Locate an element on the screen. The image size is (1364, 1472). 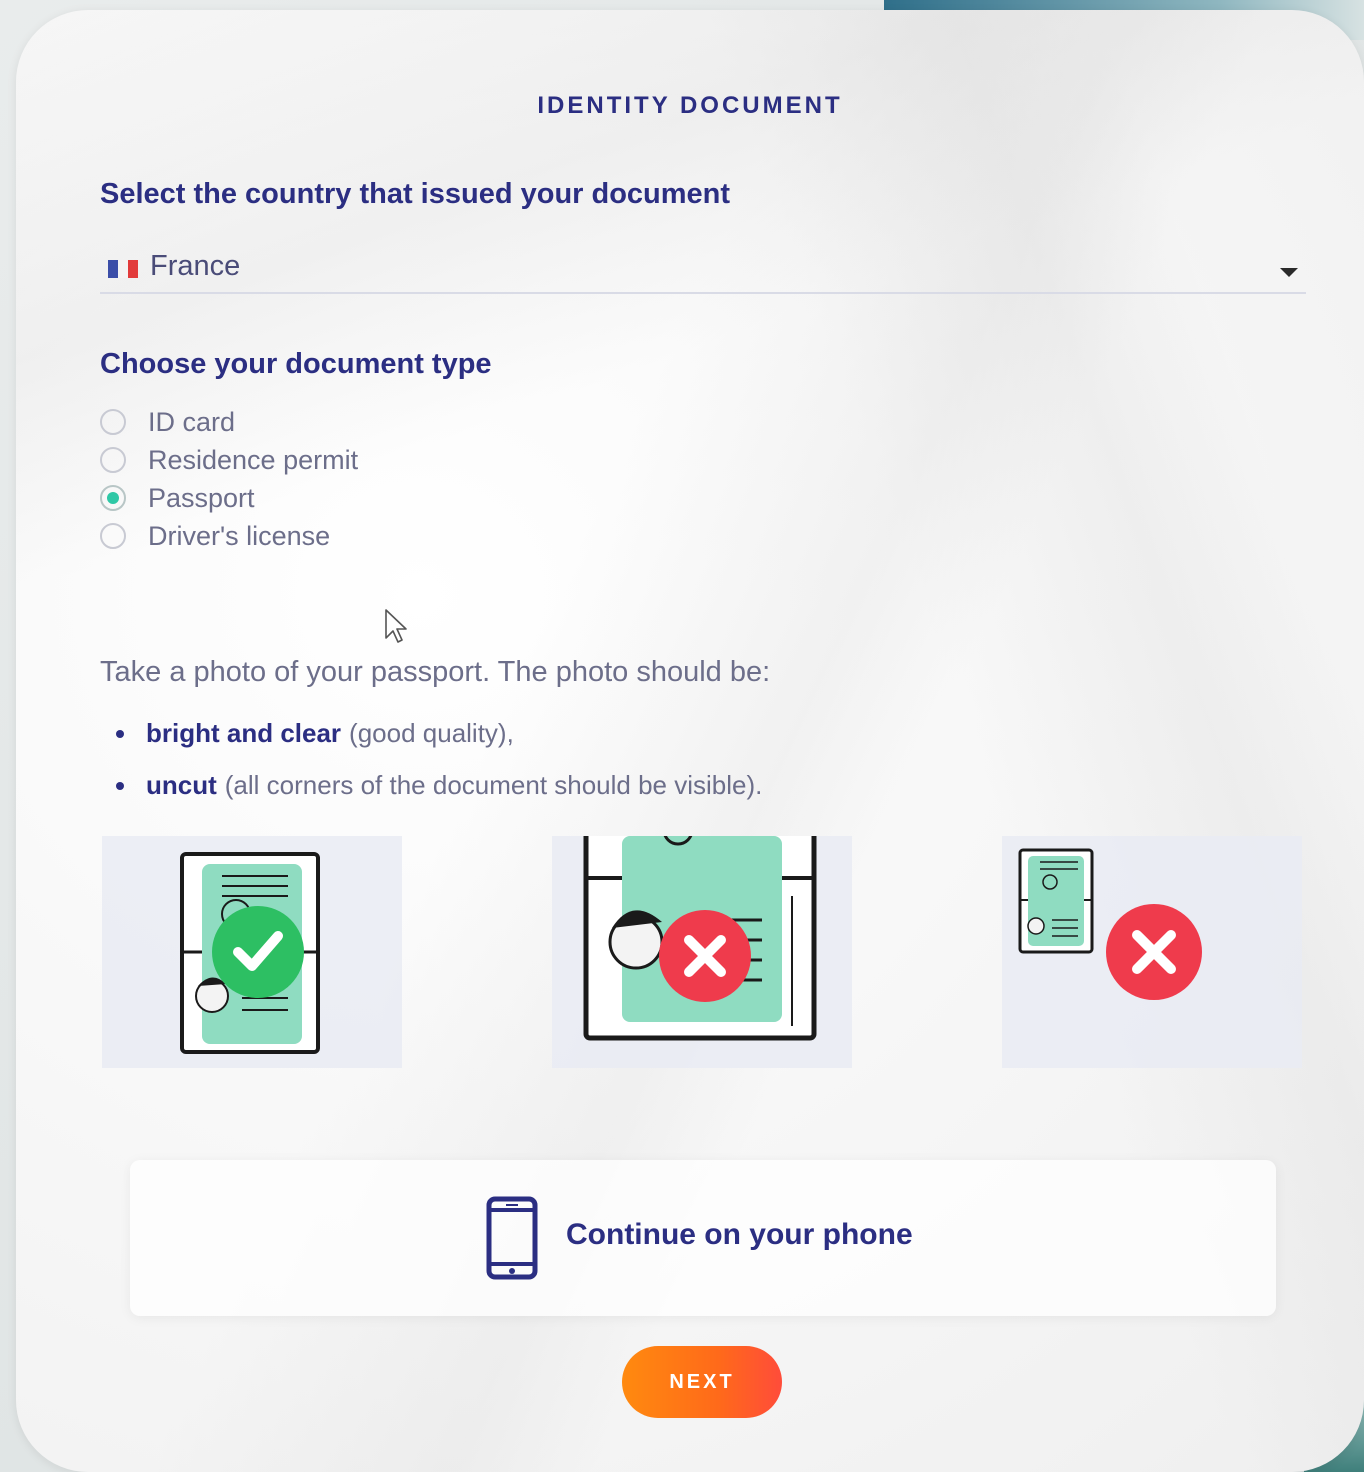
page-title: IDENTITY DOCUMENT is located at coordinates (690, 105).